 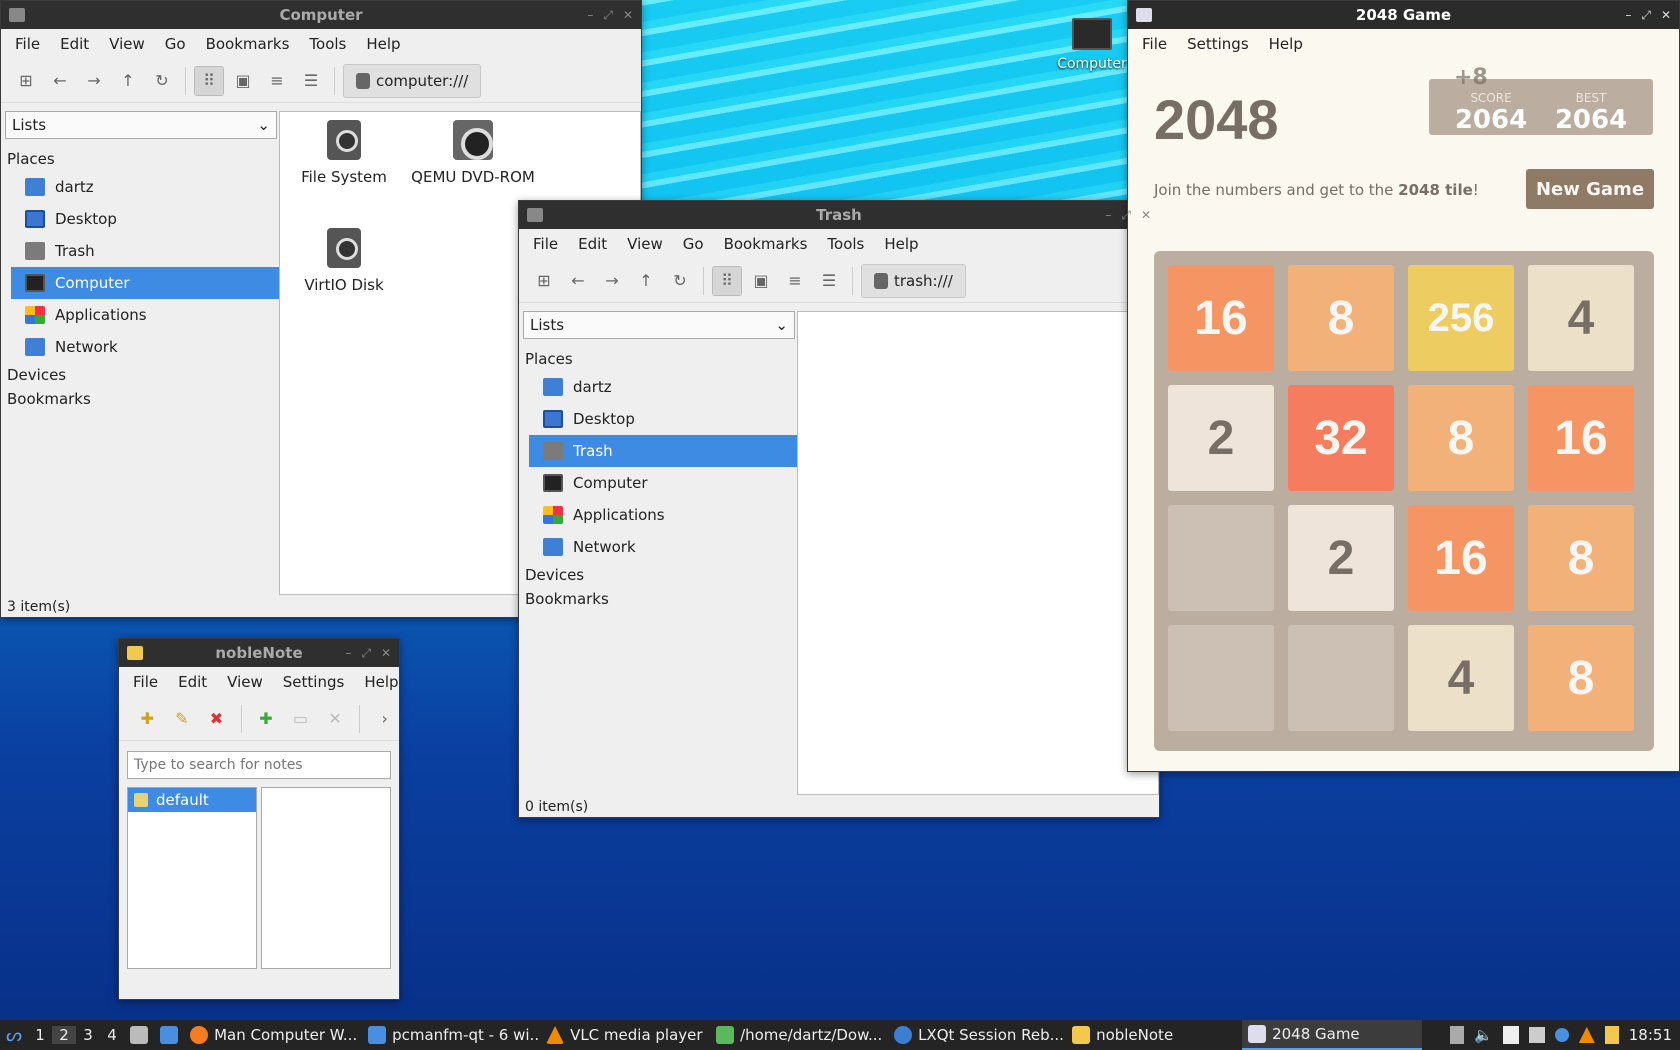 What do you see at coordinates (139, 1035) in the screenshot?
I see `quicklaunch-files` at bounding box center [139, 1035].